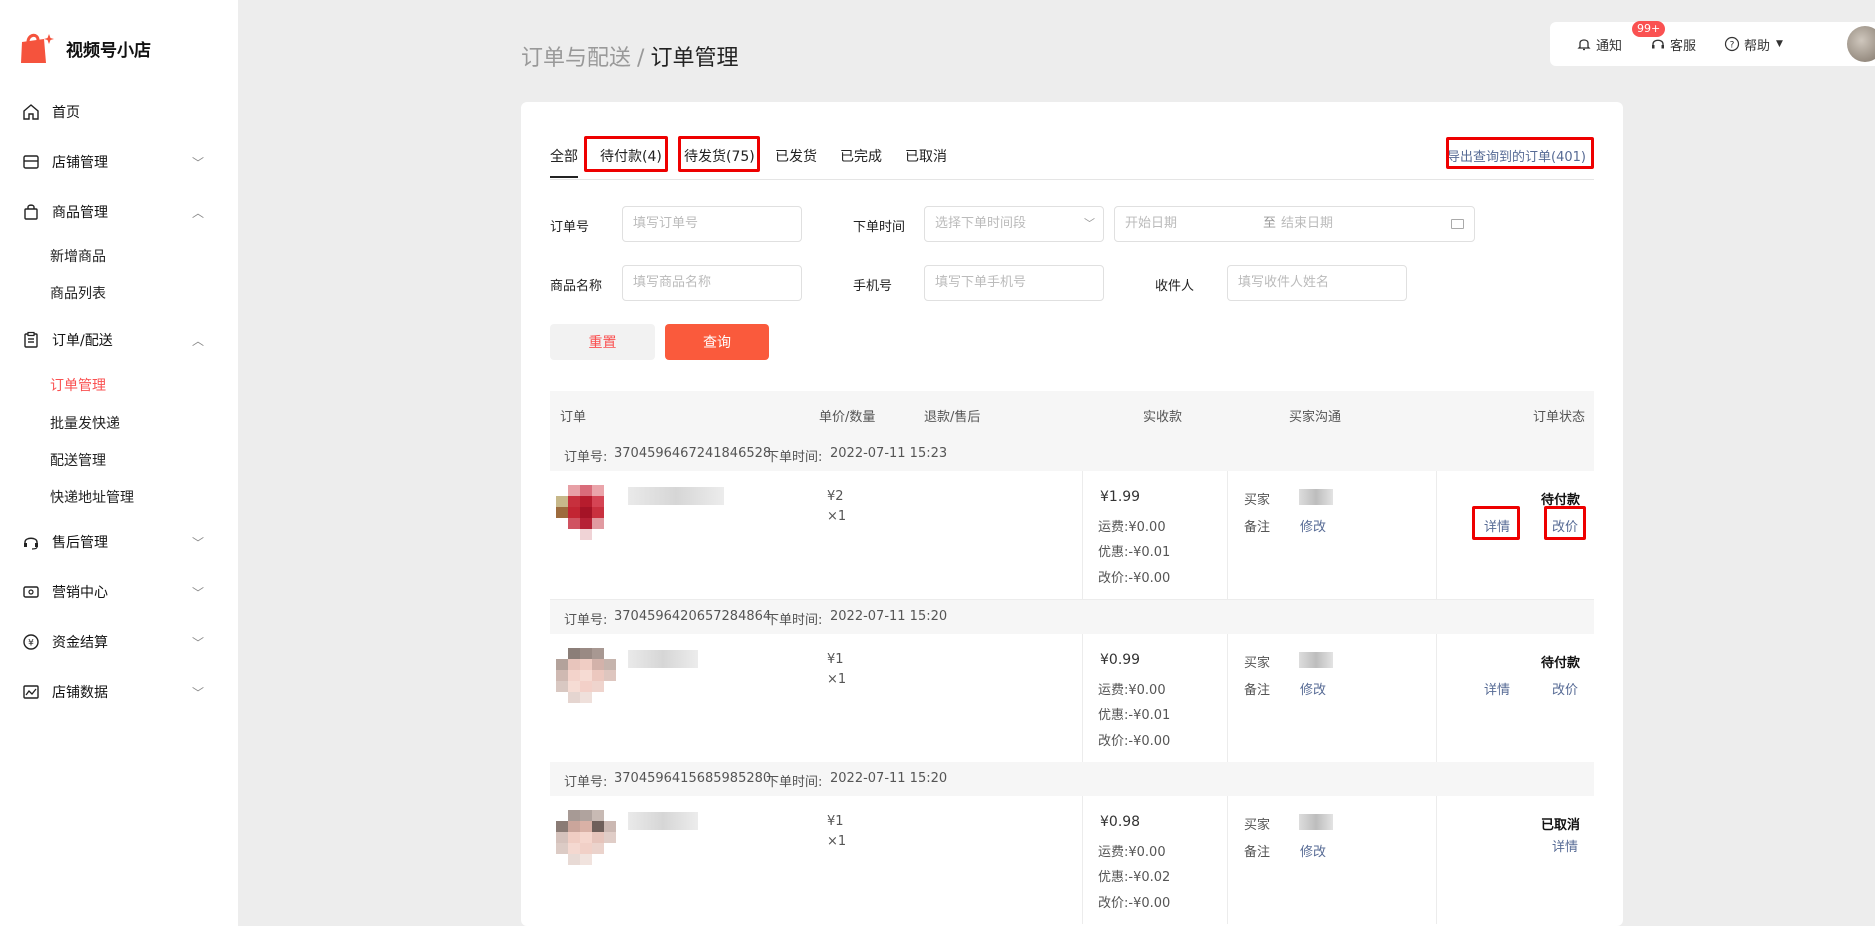 This screenshot has height=926, width=1875. What do you see at coordinates (1779, 44) in the screenshot?
I see `caret-down-icon: ▼` at bounding box center [1779, 44].